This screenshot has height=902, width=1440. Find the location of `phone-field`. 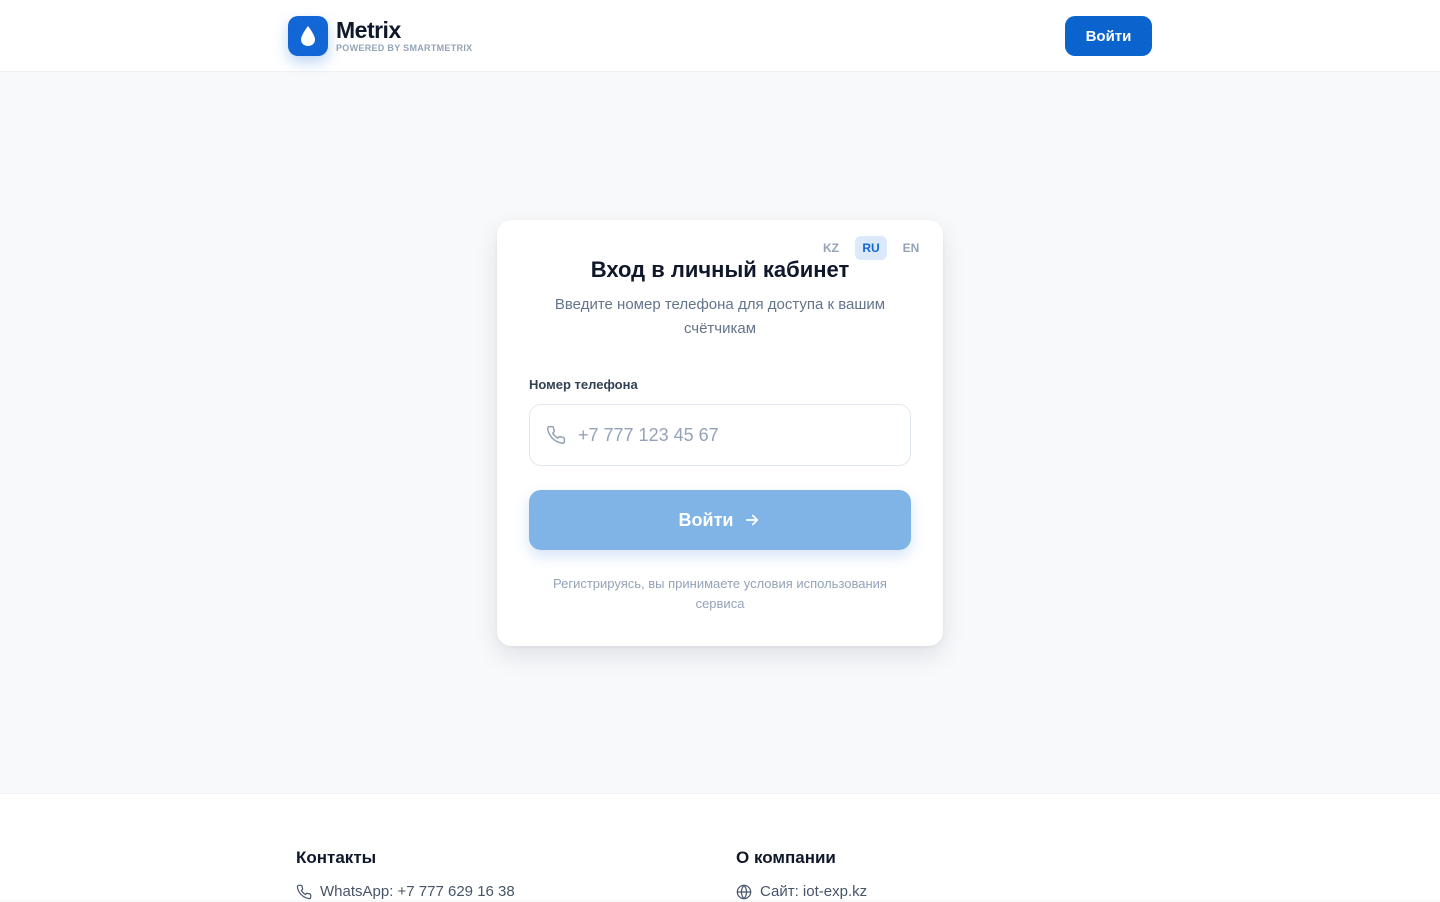

phone-field is located at coordinates (720, 435).